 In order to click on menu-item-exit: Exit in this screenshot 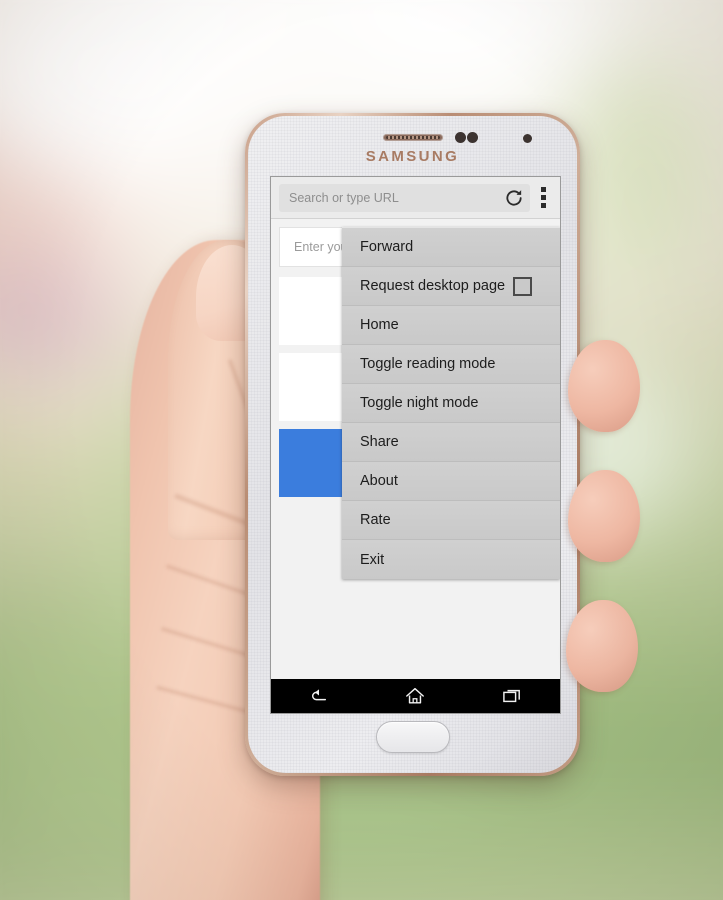, I will do `click(451, 559)`.